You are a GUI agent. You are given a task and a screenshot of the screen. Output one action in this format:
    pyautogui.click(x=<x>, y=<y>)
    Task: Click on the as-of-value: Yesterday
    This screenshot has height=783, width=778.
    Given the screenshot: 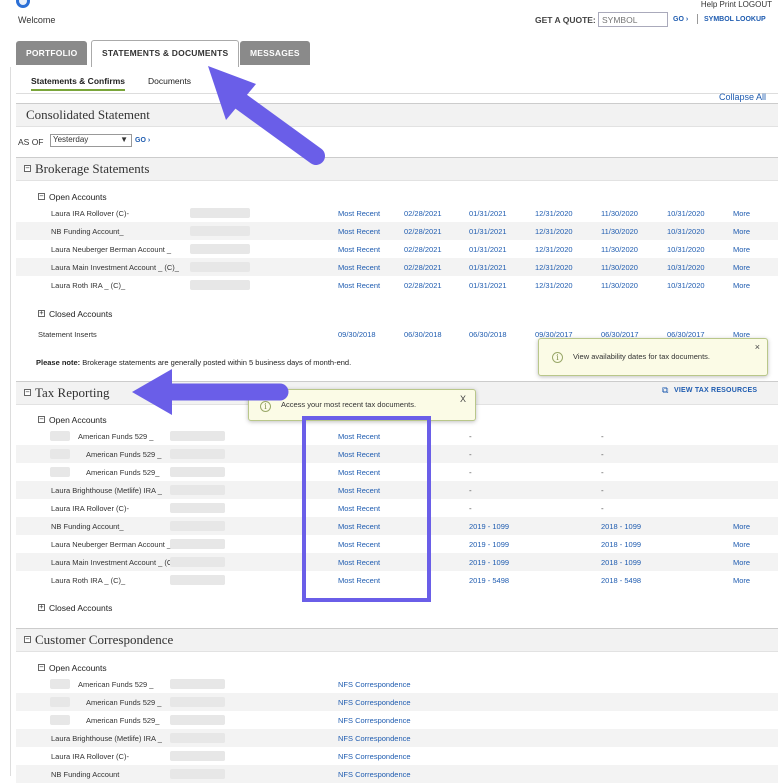 What is the action you would take?
    pyautogui.click(x=71, y=139)
    